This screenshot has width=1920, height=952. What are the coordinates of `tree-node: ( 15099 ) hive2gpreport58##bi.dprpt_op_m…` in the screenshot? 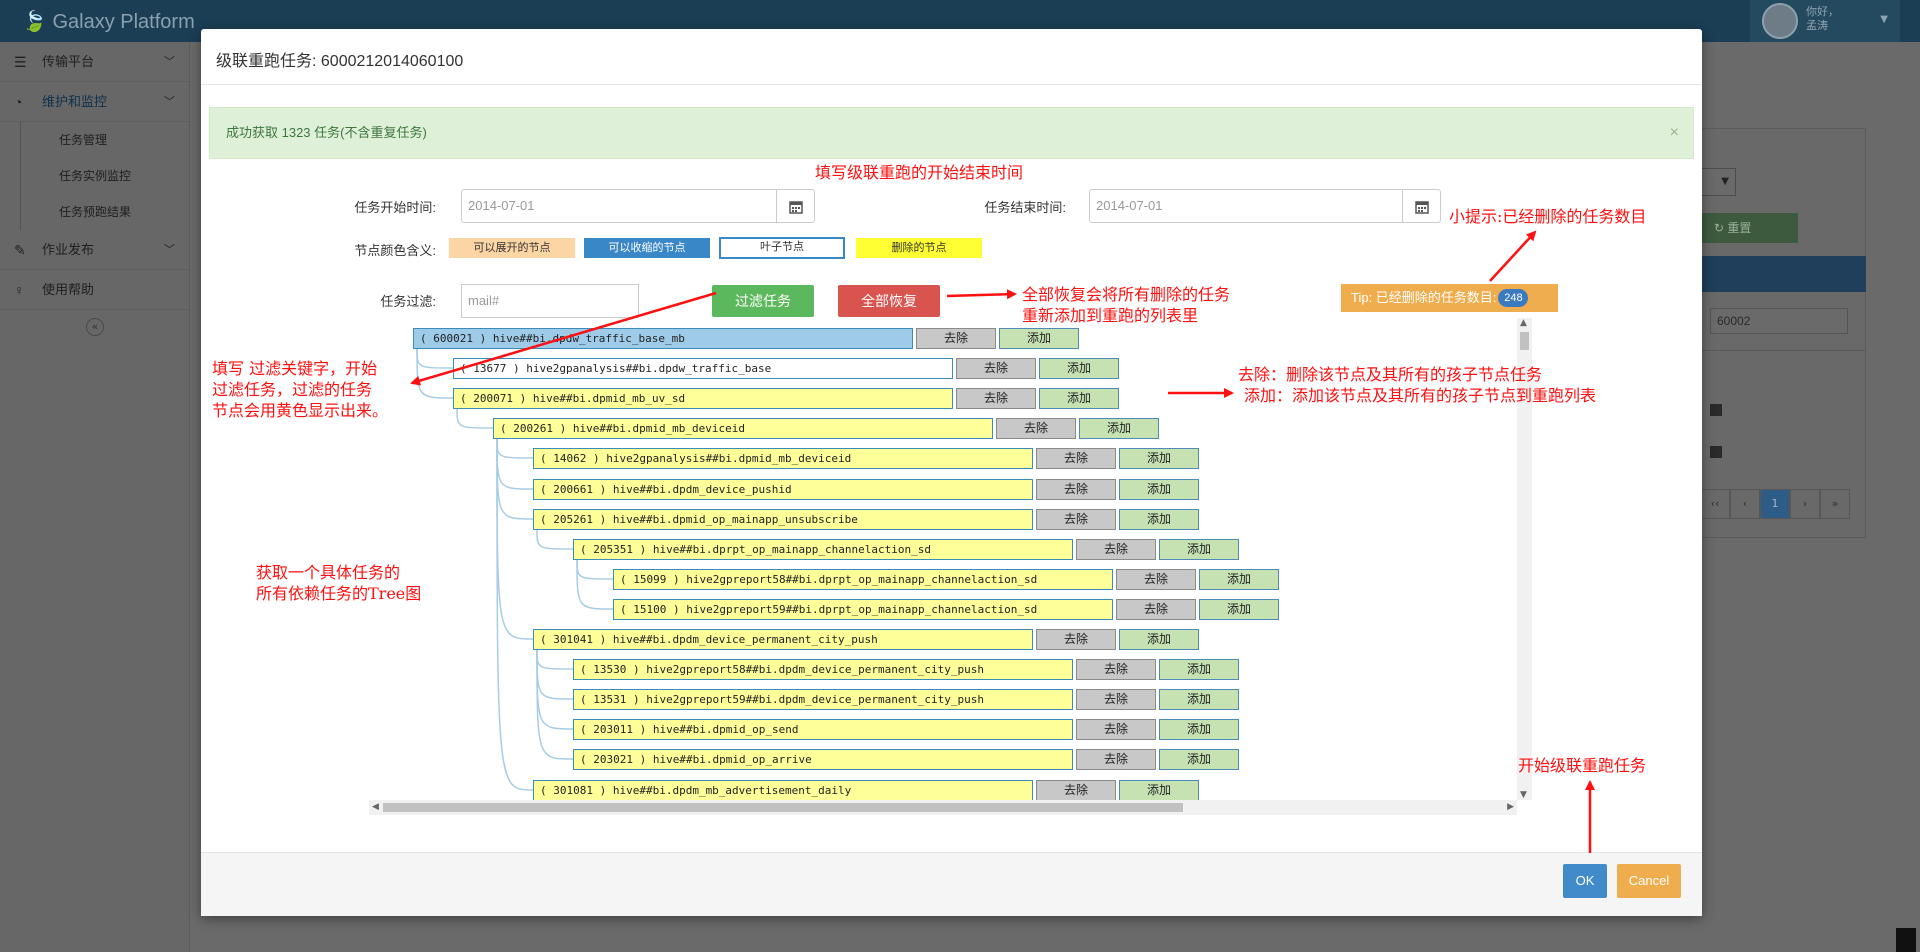 It's located at (863, 579).